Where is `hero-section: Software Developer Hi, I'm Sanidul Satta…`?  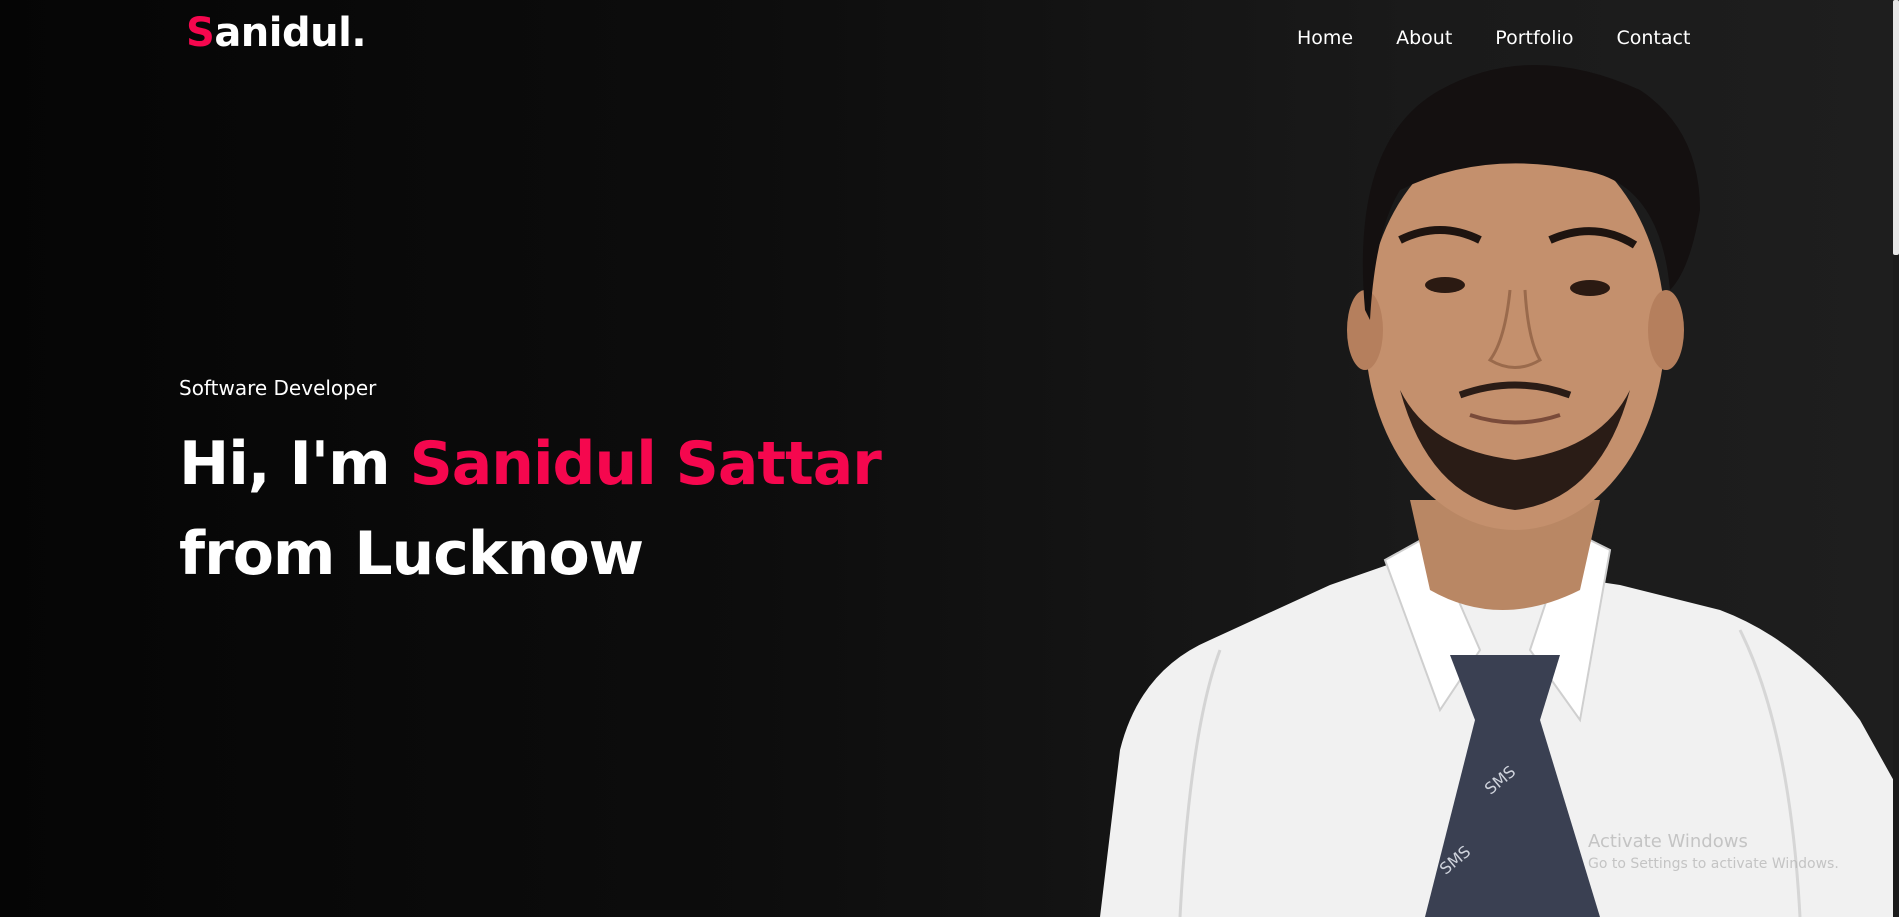 hero-section: Software Developer Hi, I'm Sanidul Satta… is located at coordinates (530, 485).